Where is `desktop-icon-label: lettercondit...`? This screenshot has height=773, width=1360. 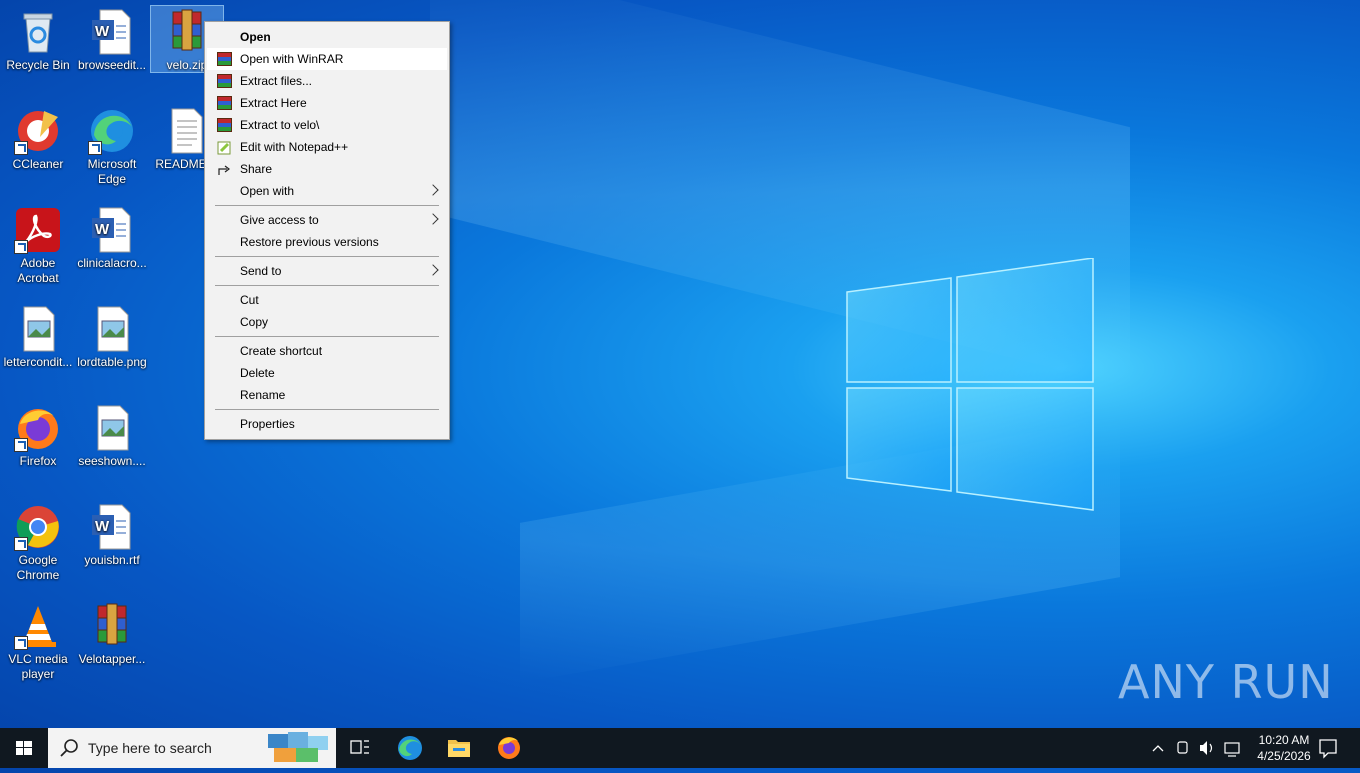
desktop-icon-label: lettercondit... is located at coordinates (38, 362).